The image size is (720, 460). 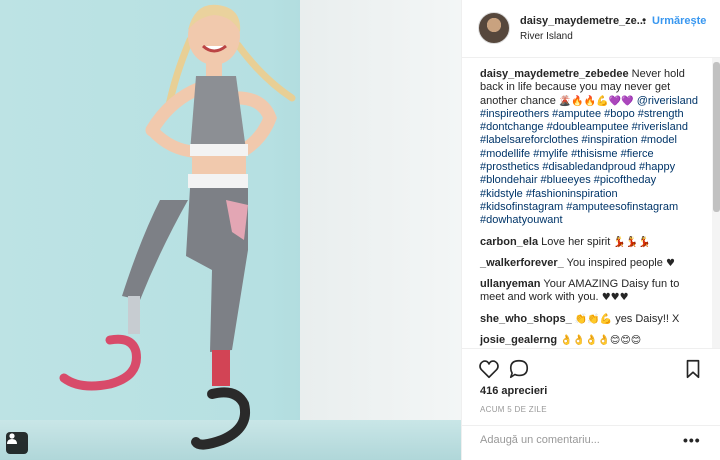 I want to click on likes-count: 416 aprecieri, so click(x=513, y=391).